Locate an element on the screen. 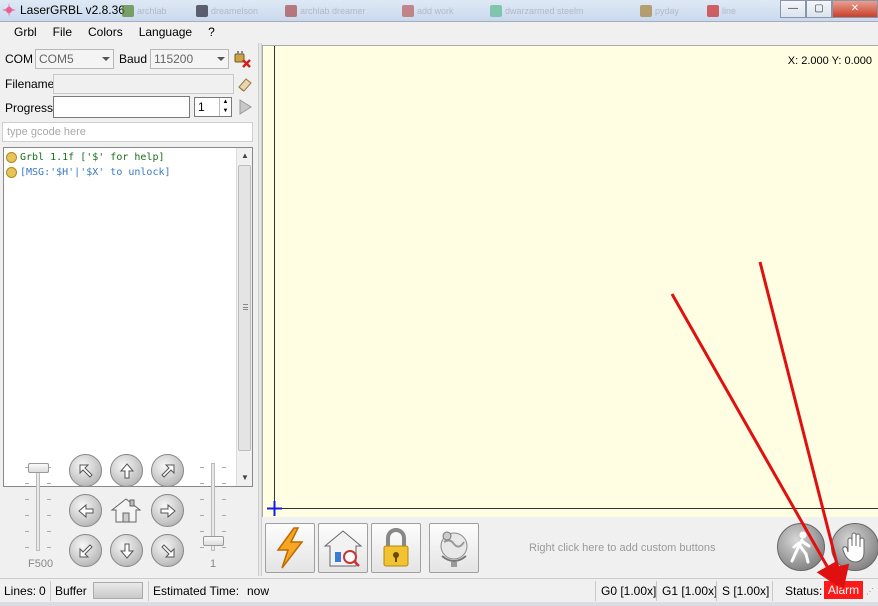  filename-label: Filename is located at coordinates (30, 84).